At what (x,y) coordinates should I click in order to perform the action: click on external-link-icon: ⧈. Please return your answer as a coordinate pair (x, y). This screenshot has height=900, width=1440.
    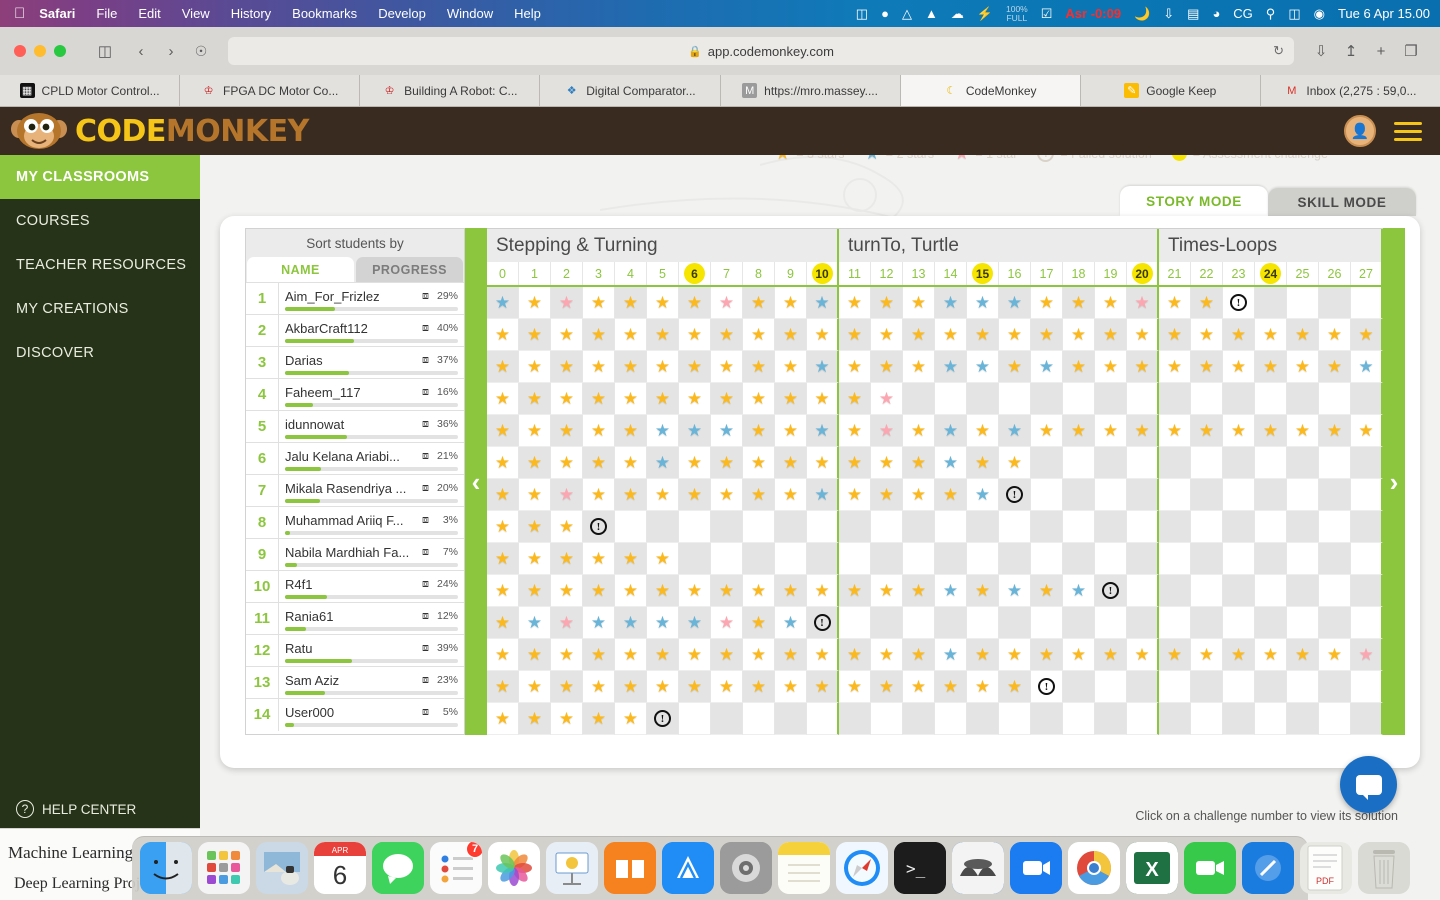
    Looking at the image, I should click on (425, 296).